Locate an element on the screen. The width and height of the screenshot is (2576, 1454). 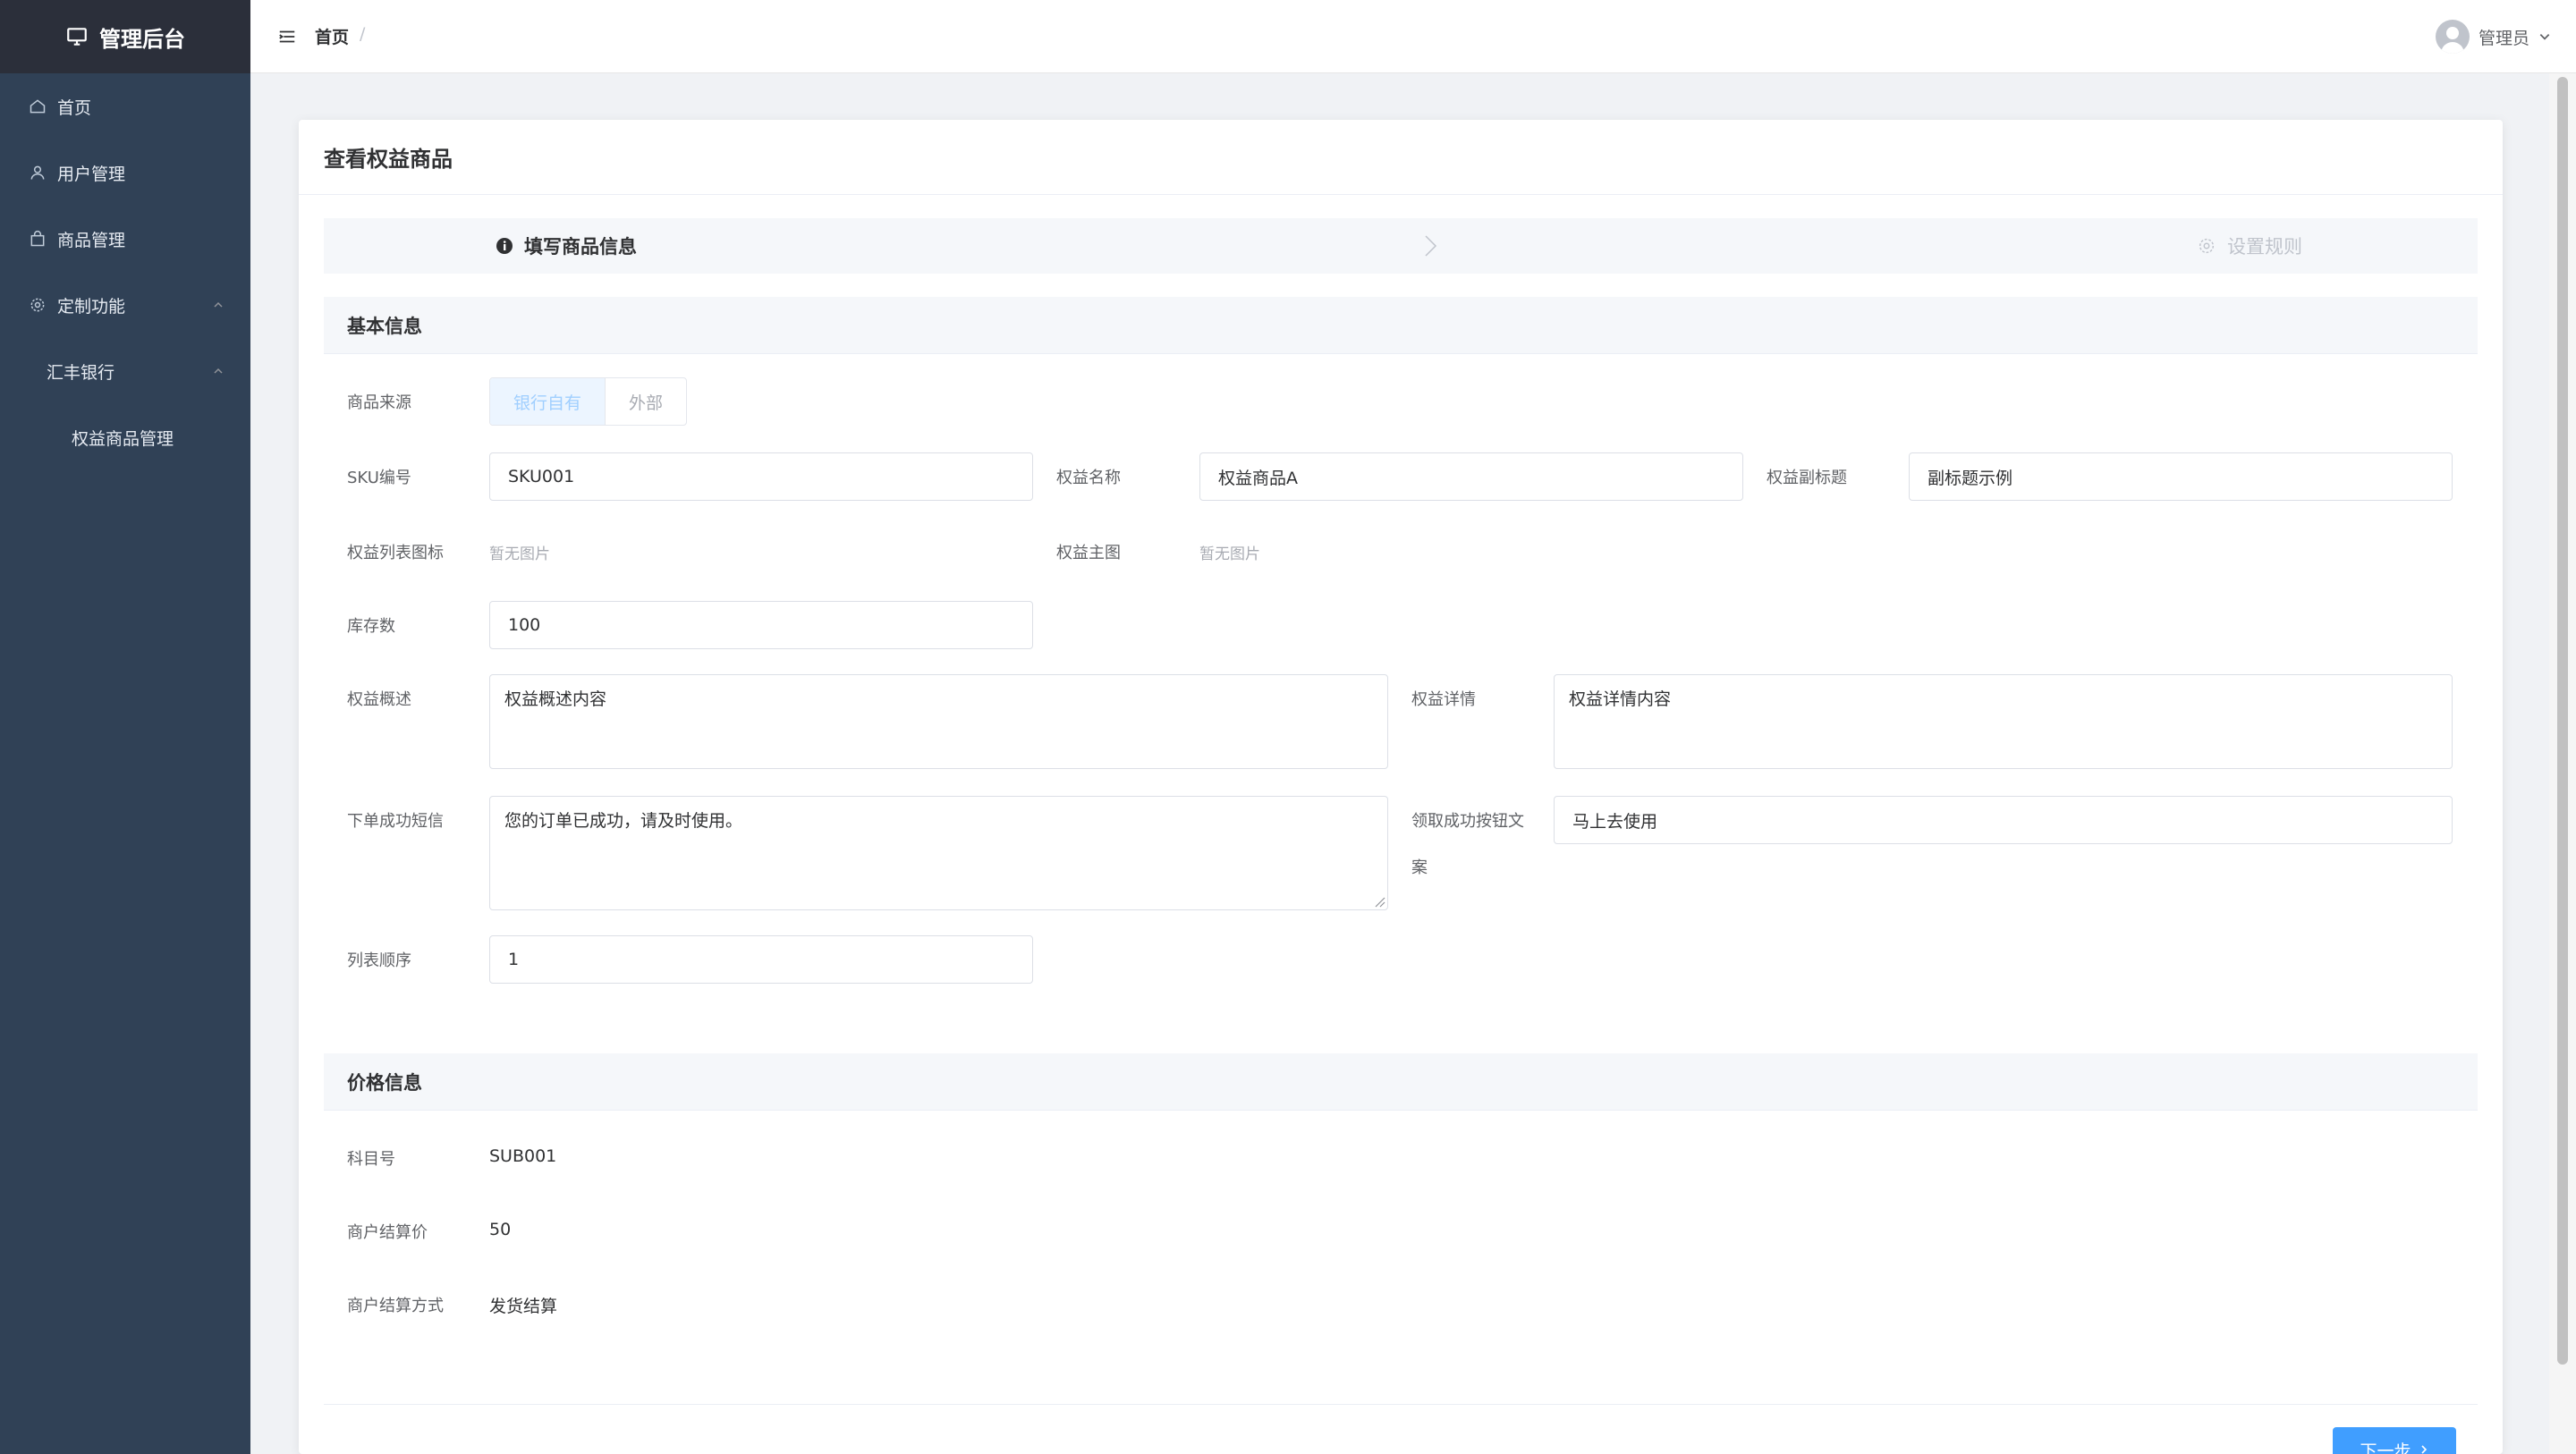
info-icon is located at coordinates (504, 246).